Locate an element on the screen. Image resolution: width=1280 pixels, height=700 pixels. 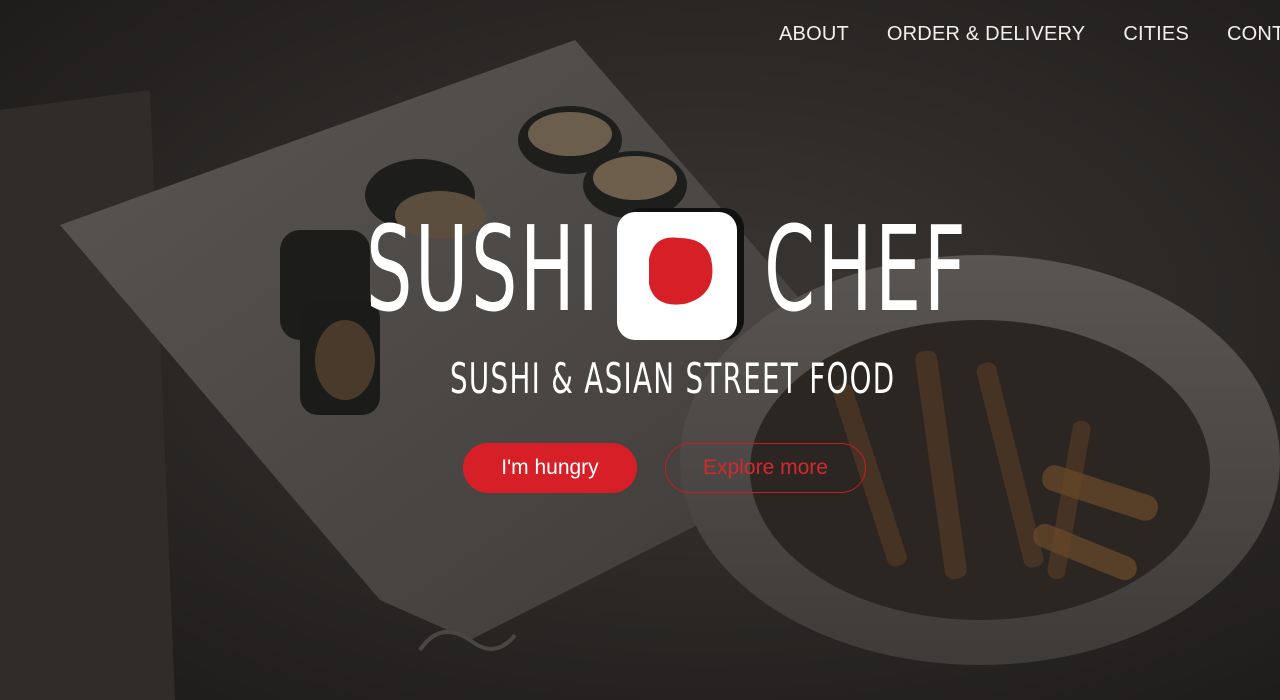
nav-item-cities: CITIES is located at coordinates (1156, 34).